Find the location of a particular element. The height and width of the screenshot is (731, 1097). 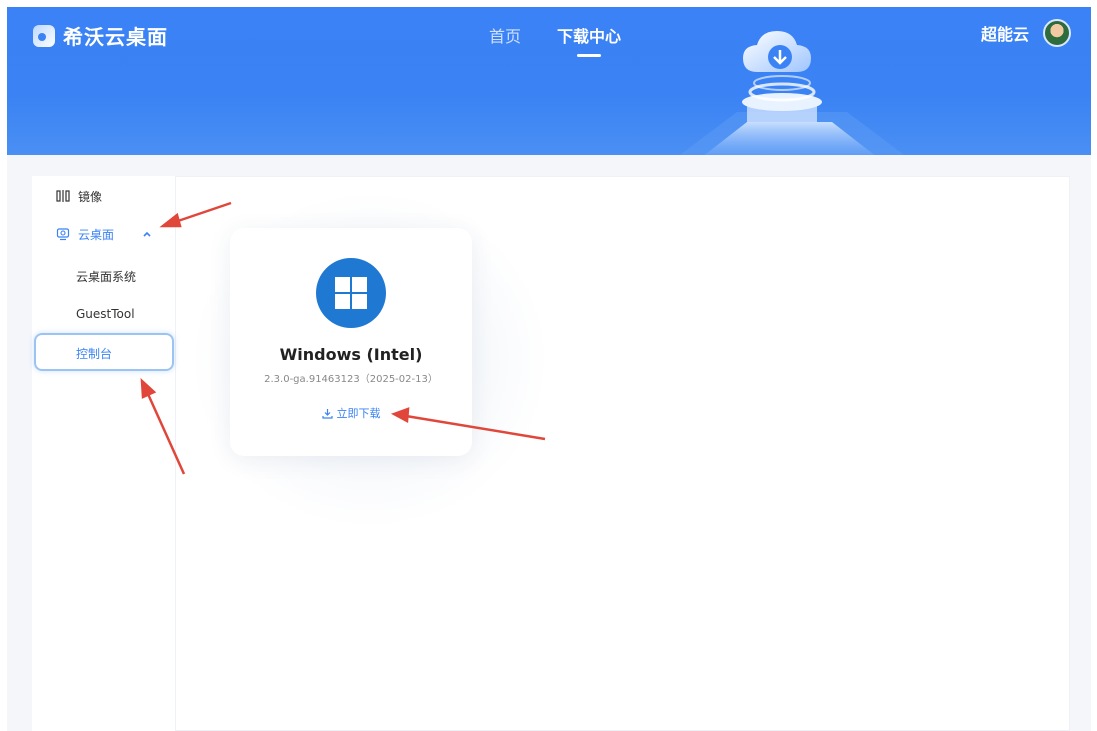

card-version: 2.3.0-ga.91463123（2025-02-13） is located at coordinates (351, 379).